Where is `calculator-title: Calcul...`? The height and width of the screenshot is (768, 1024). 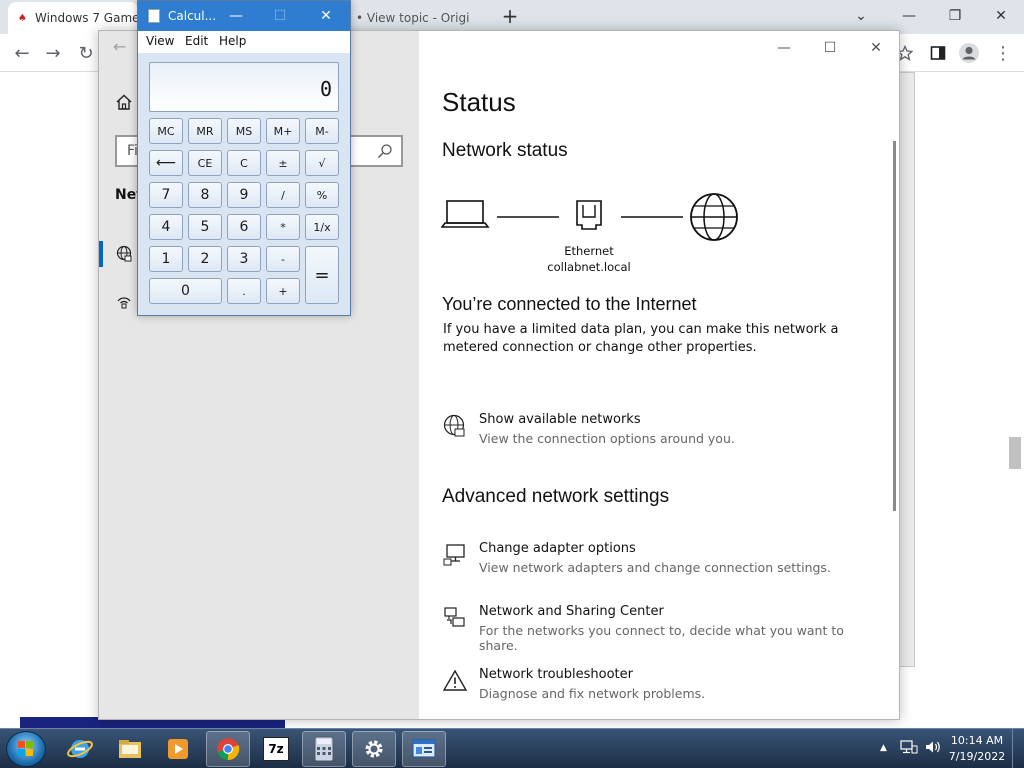
calculator-title: Calcul... is located at coordinates (192, 16).